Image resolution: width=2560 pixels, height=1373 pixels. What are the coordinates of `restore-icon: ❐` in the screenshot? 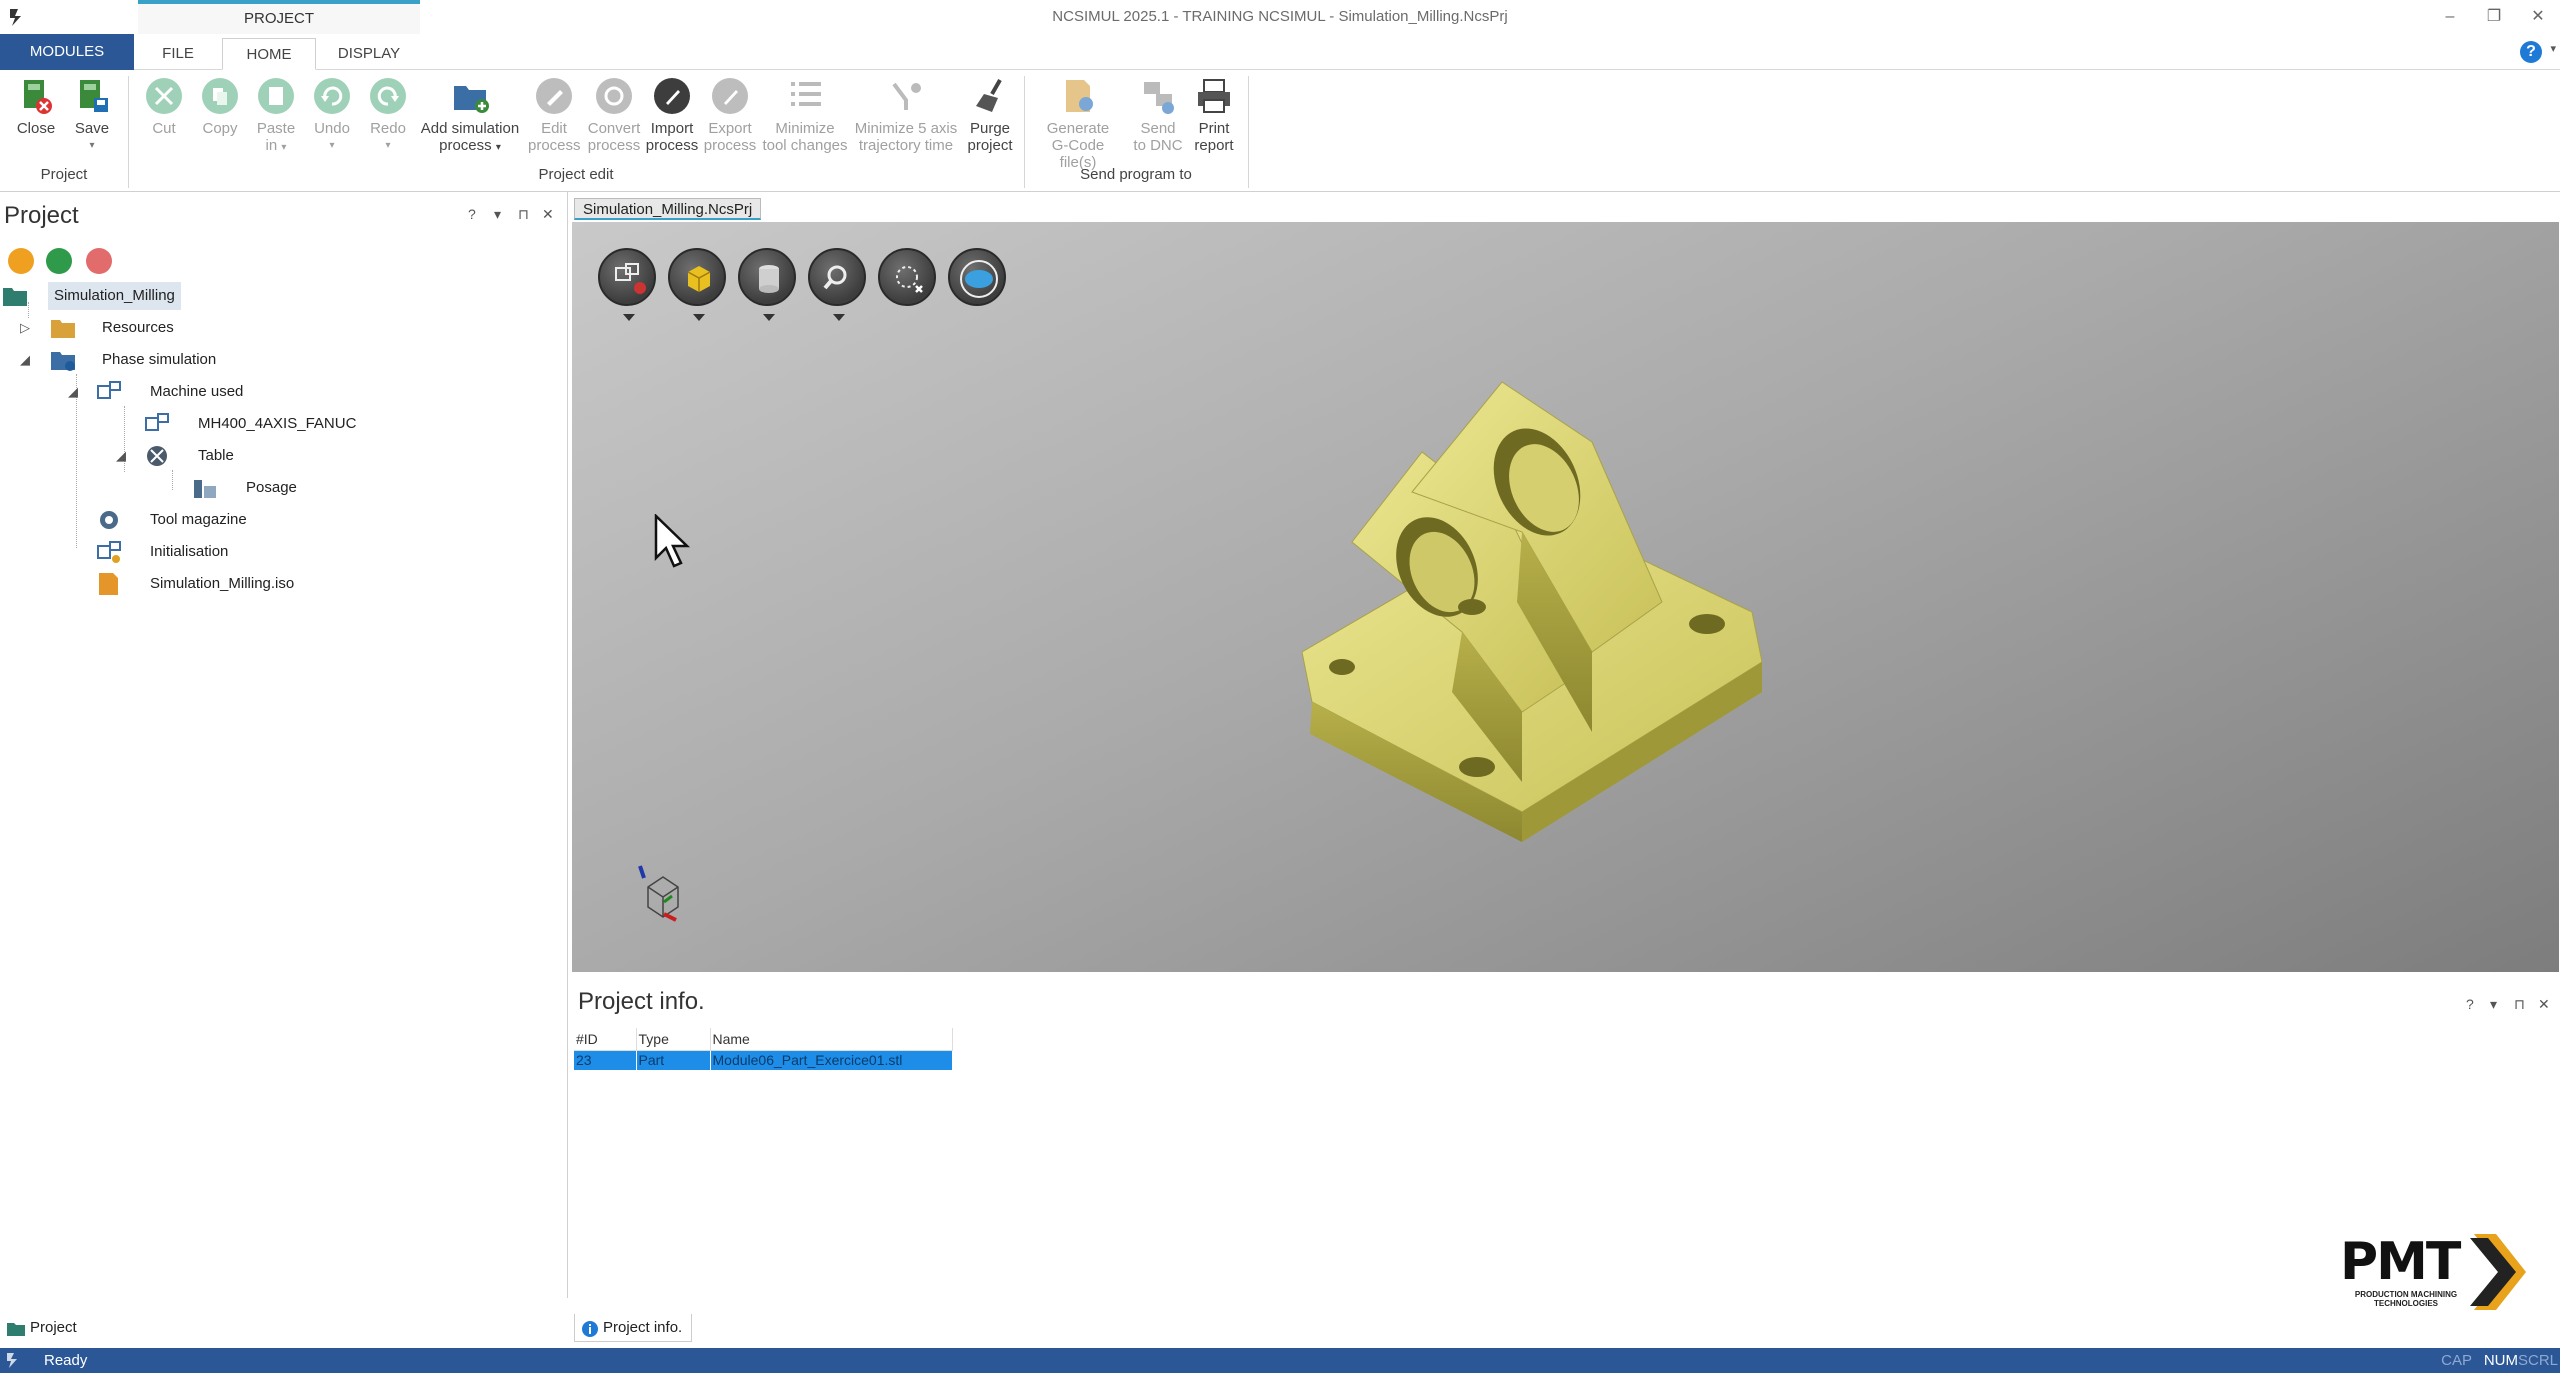 It's located at (2494, 17).